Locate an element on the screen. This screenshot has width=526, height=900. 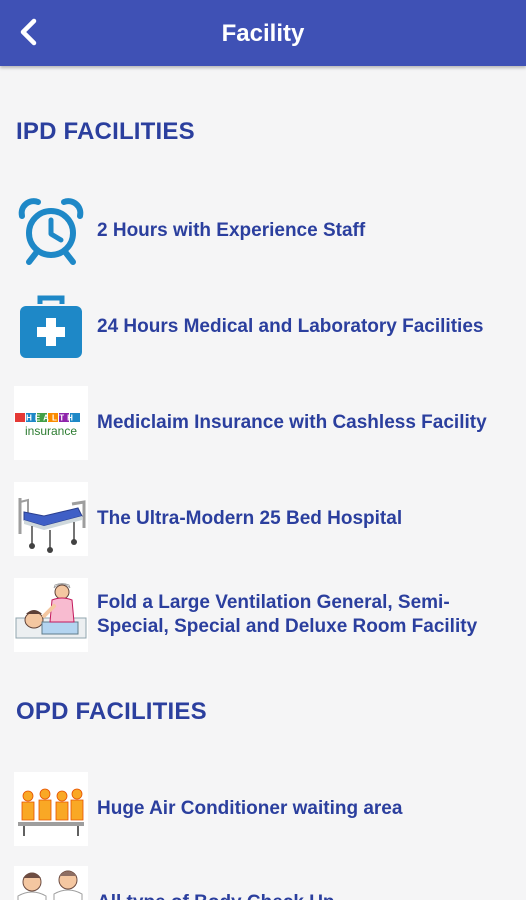
list-item-checkup: All type of Body Check Up is located at coordinates (264, 883).